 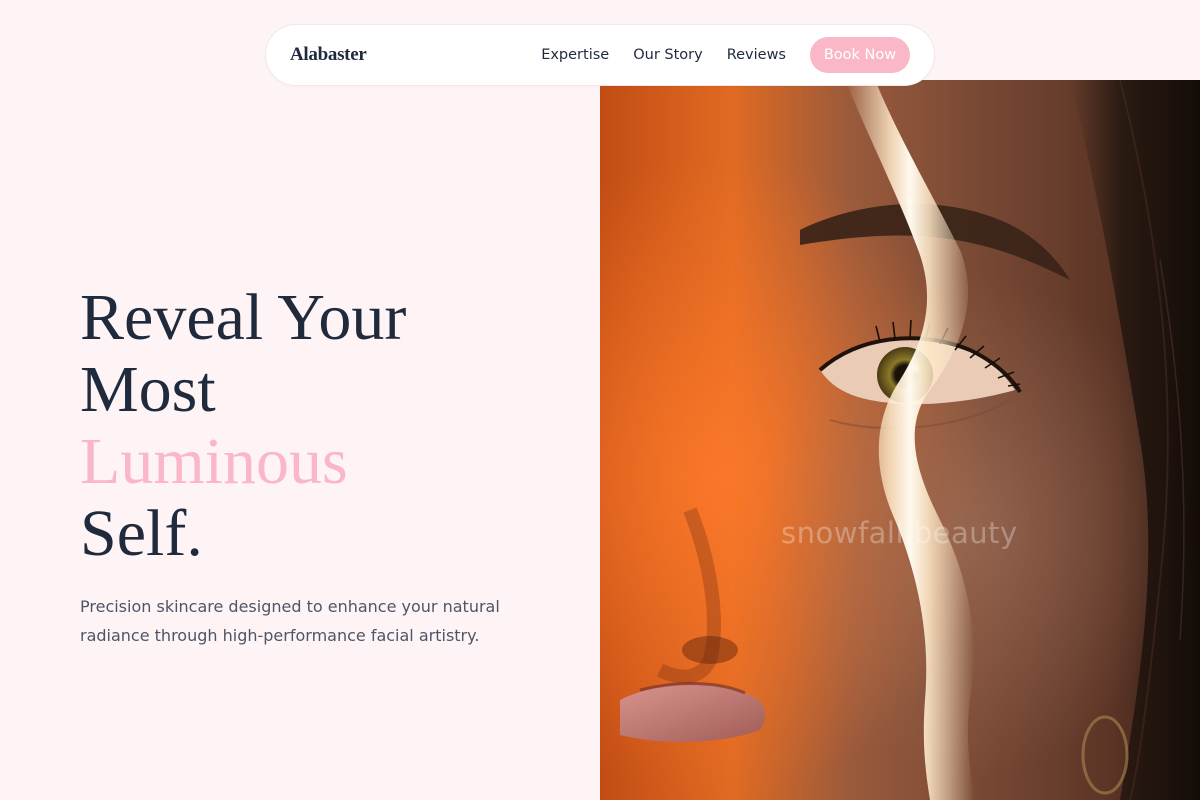 What do you see at coordinates (725, 55) in the screenshot?
I see `nav-links: Expertise Our Story Reviews Book Now` at bounding box center [725, 55].